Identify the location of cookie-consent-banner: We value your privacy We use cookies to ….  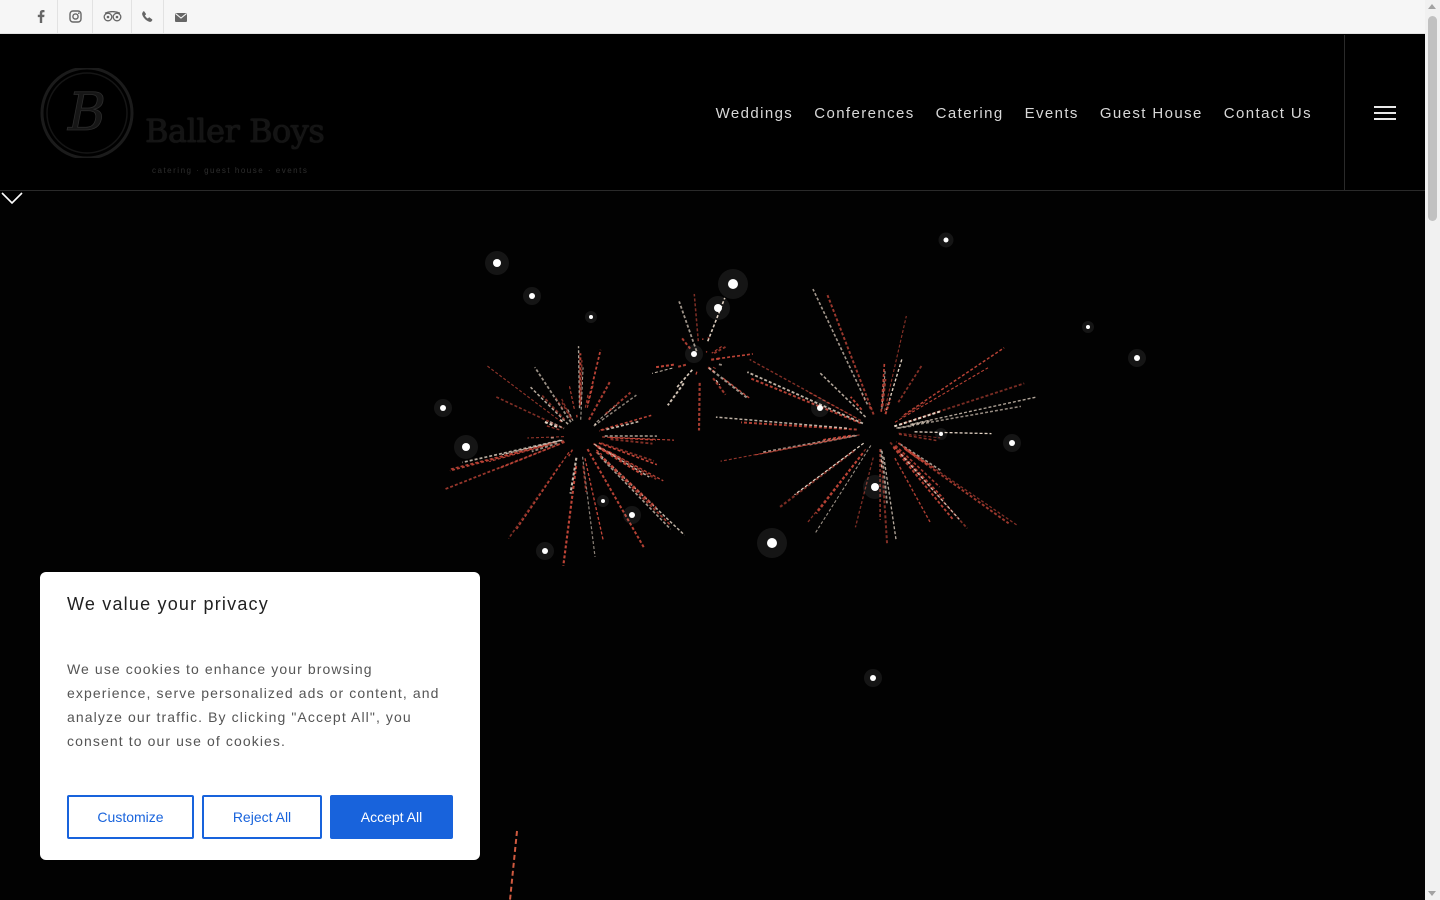
(260, 716).